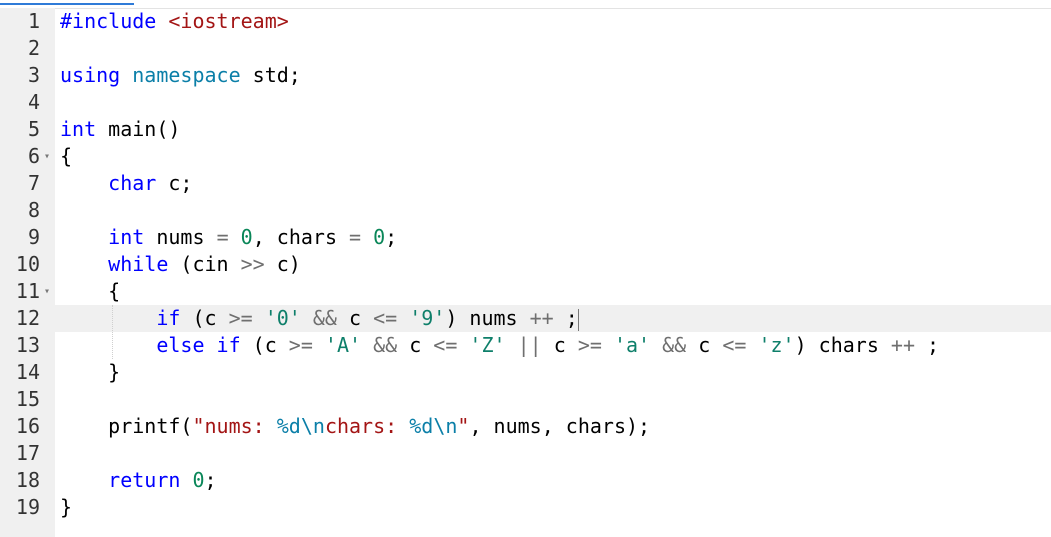  What do you see at coordinates (126, 426) in the screenshot?
I see `code-token: printf(` at bounding box center [126, 426].